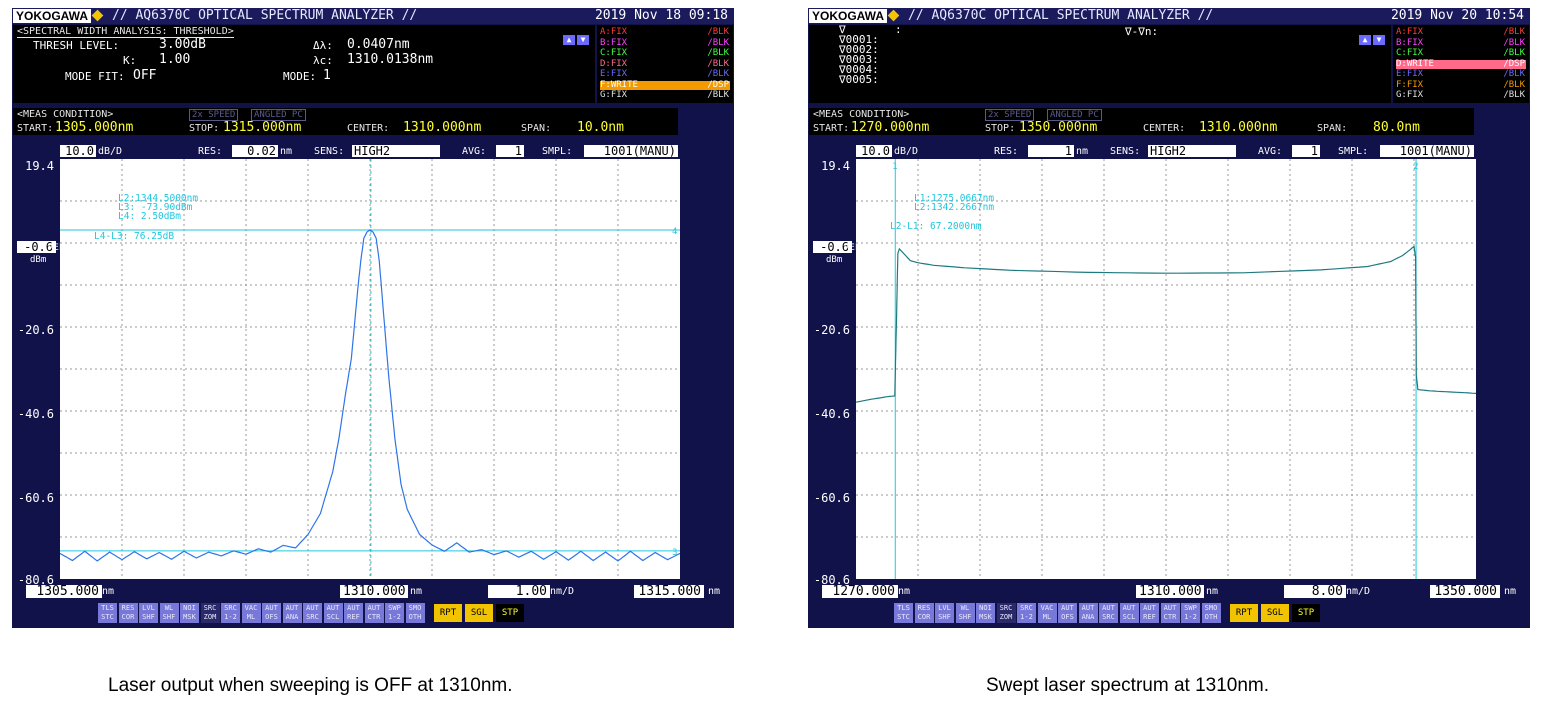  What do you see at coordinates (94, 127) in the screenshot?
I see `start-value: 1305.000nm` at bounding box center [94, 127].